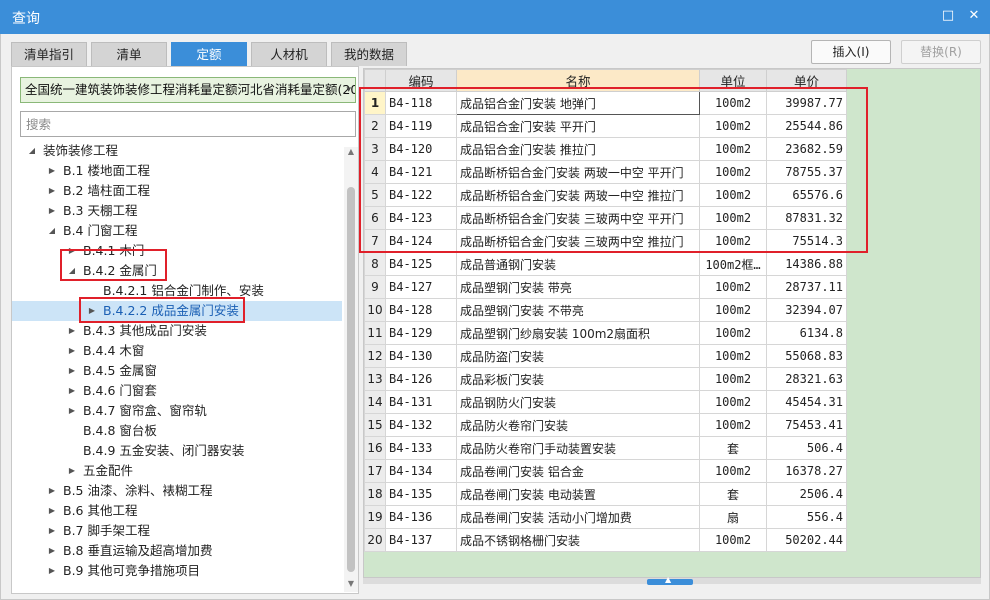 Image resolution: width=990 pixels, height=600 pixels. What do you see at coordinates (733, 517) in the screenshot?
I see `quota-unit: 扇` at bounding box center [733, 517].